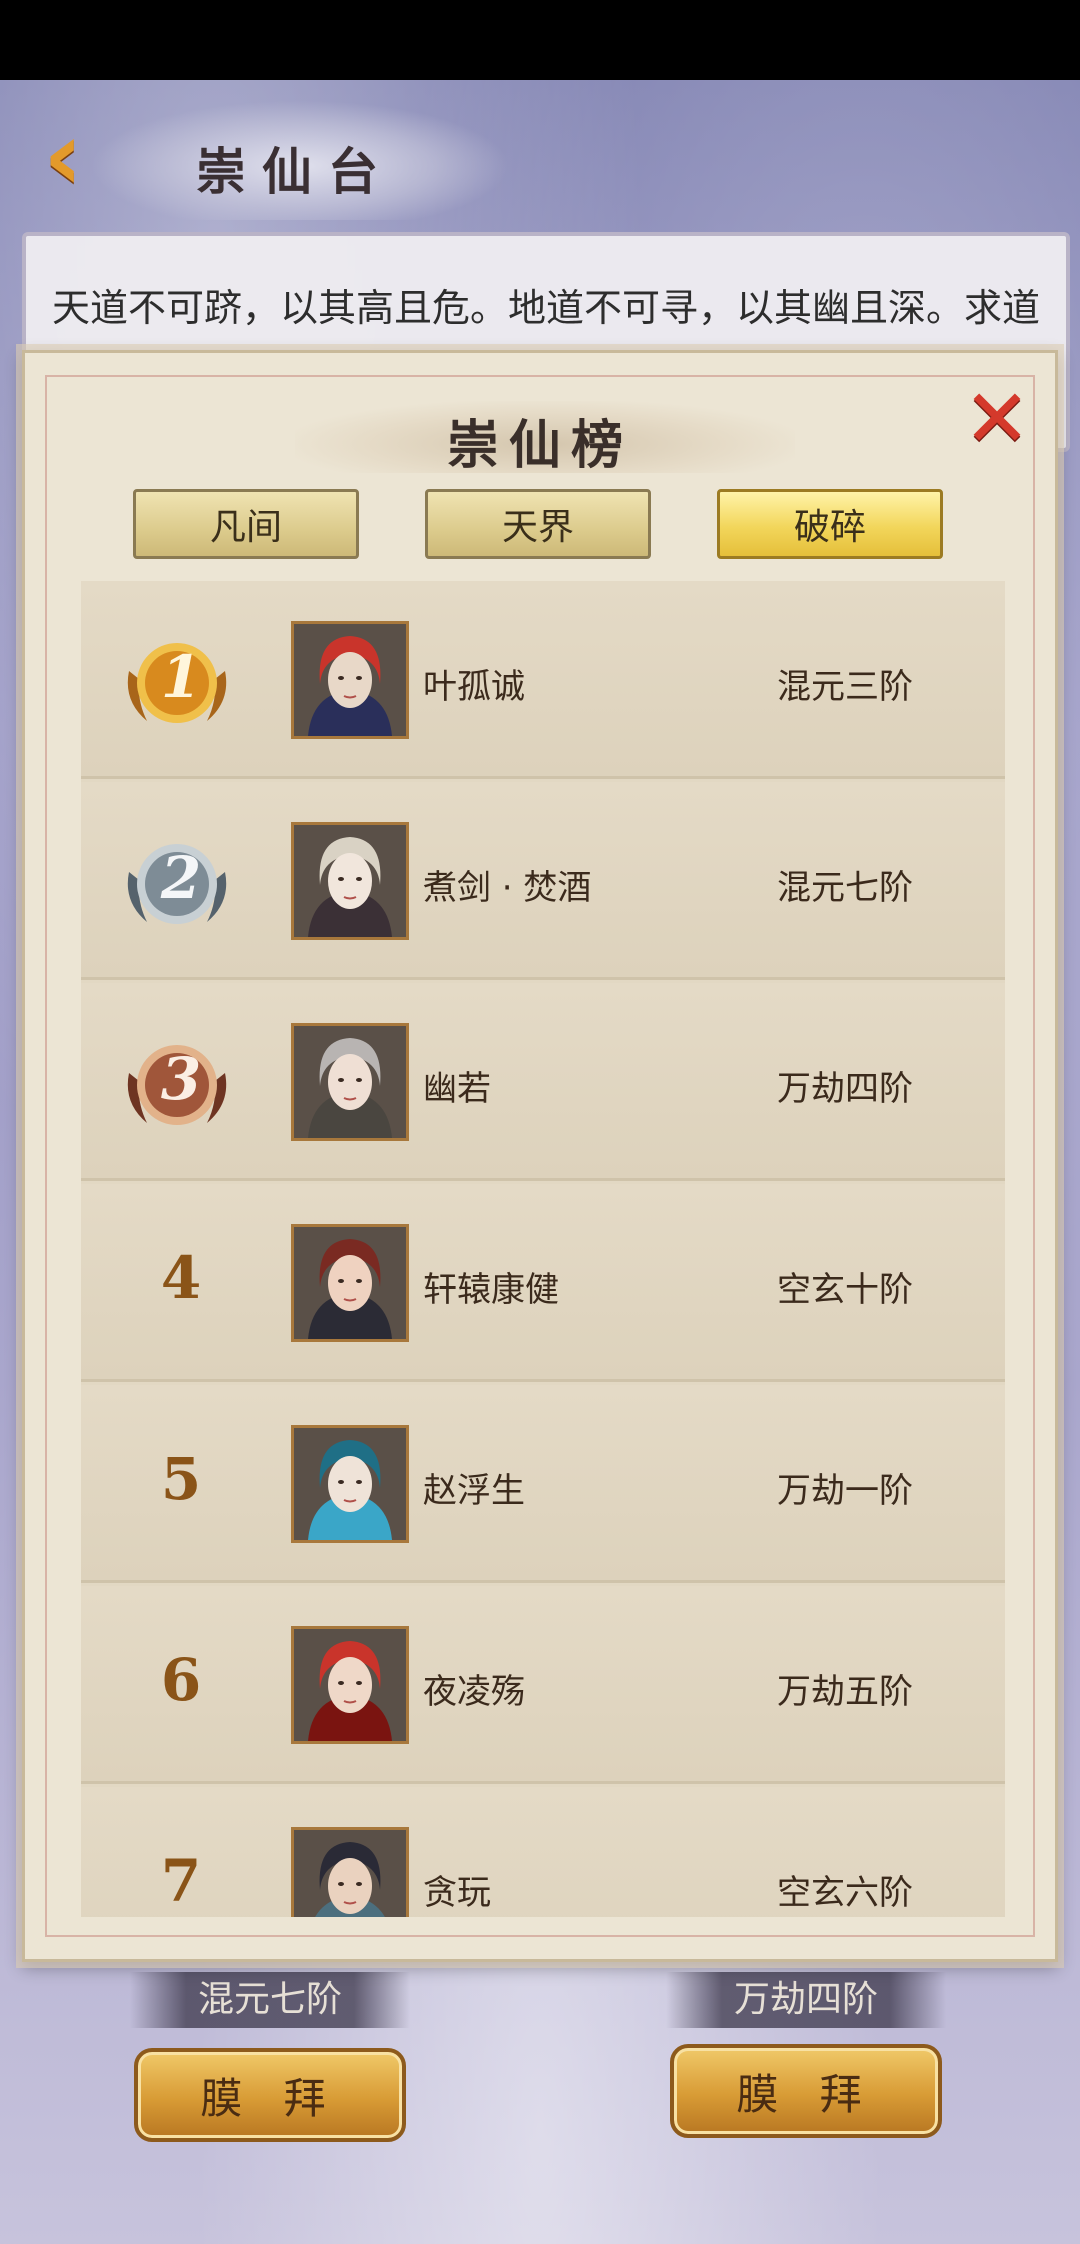 The width and height of the screenshot is (1080, 2244). I want to click on ranking-row: 2 煮剑 · 焚酒 混元七阶, so click(543, 881).